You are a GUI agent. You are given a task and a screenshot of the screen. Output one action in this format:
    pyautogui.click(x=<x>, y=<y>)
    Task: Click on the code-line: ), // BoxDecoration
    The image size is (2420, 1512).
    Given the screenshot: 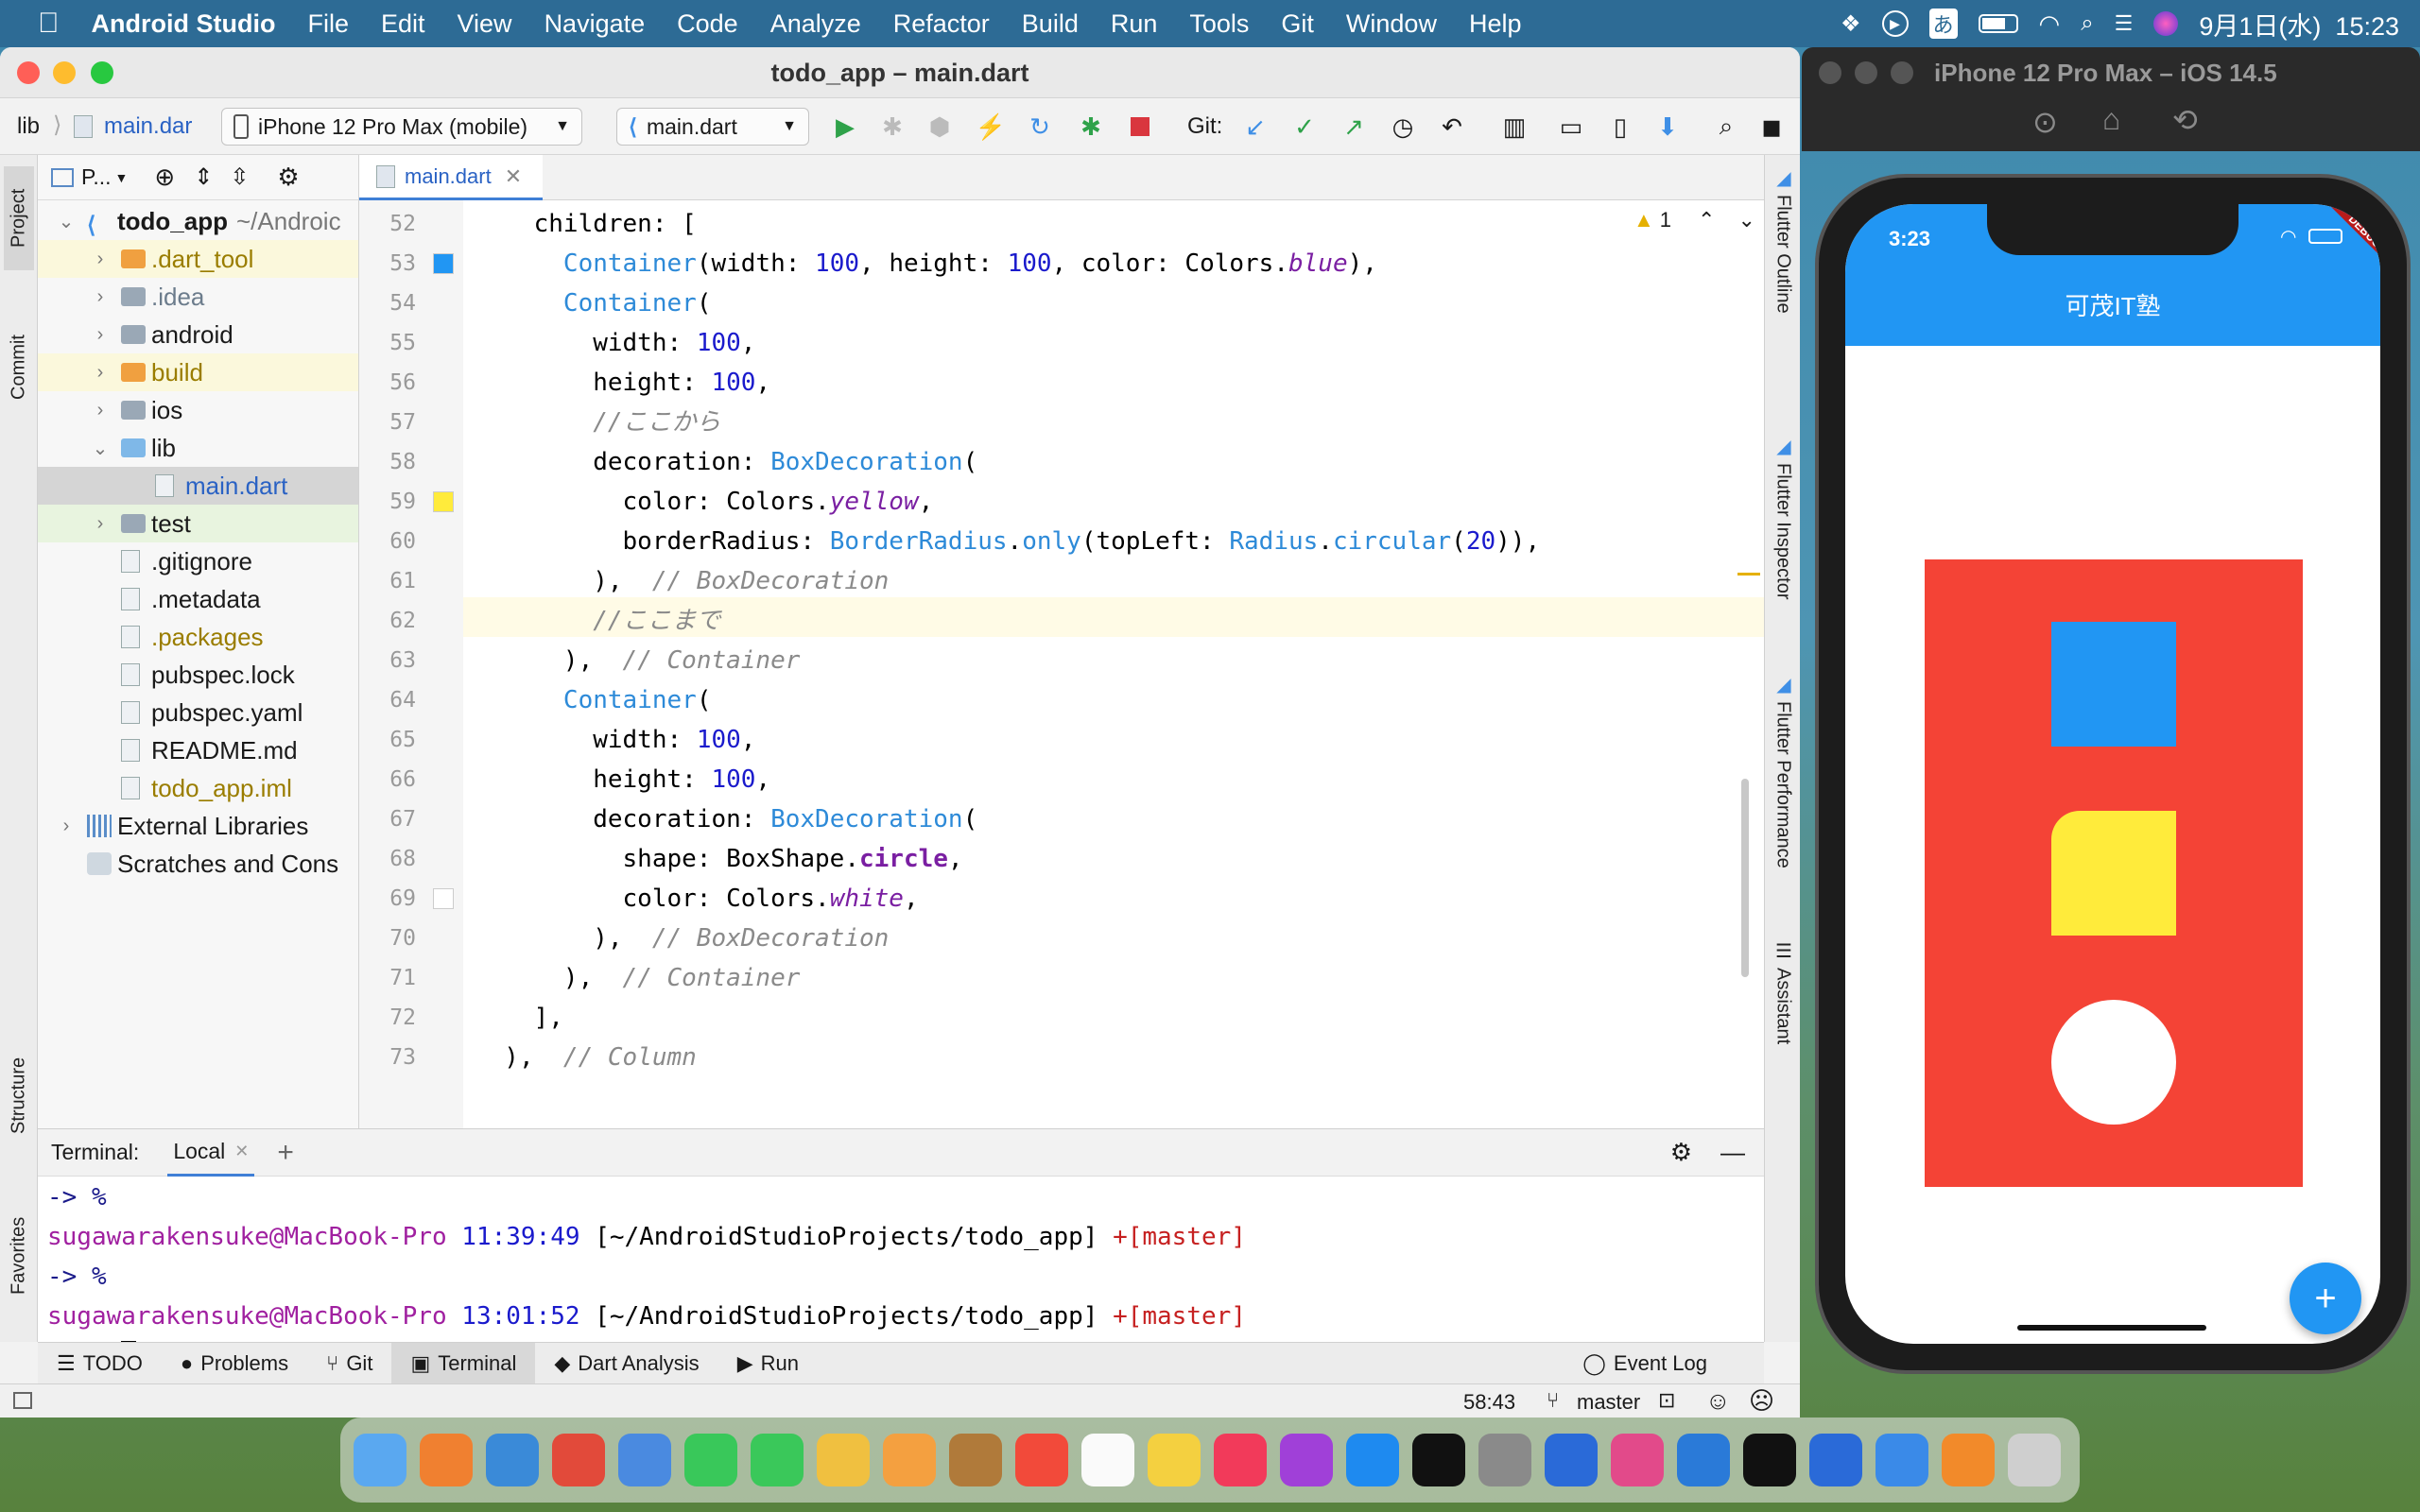 What is the action you would take?
    pyautogui.click(x=682, y=581)
    